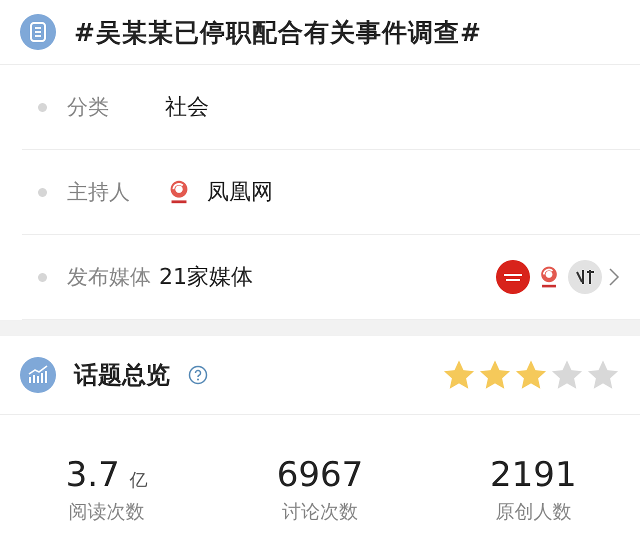 Image resolution: width=640 pixels, height=548 pixels. What do you see at coordinates (240, 192) in the screenshot?
I see `host-name: 凤凰网` at bounding box center [240, 192].